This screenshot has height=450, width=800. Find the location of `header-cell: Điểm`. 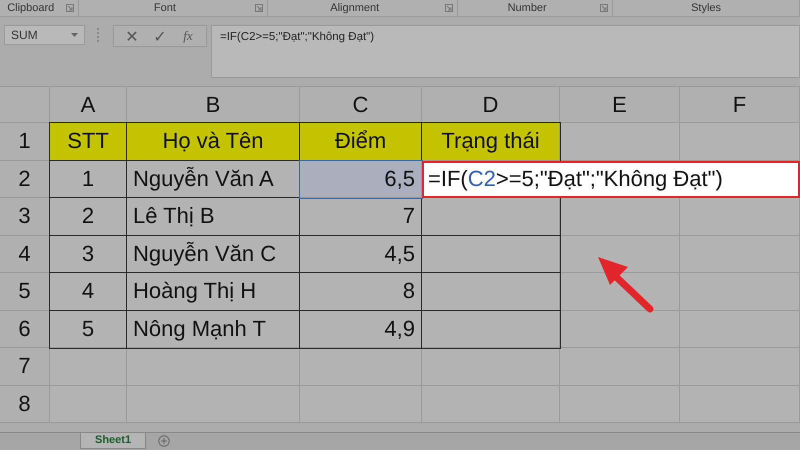

header-cell: Điểm is located at coordinates (361, 141).